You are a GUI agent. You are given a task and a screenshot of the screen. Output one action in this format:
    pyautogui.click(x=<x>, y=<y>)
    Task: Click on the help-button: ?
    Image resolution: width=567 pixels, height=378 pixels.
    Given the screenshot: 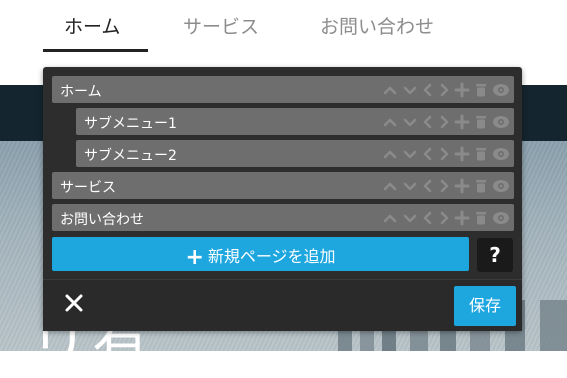 What is the action you would take?
    pyautogui.click(x=495, y=255)
    